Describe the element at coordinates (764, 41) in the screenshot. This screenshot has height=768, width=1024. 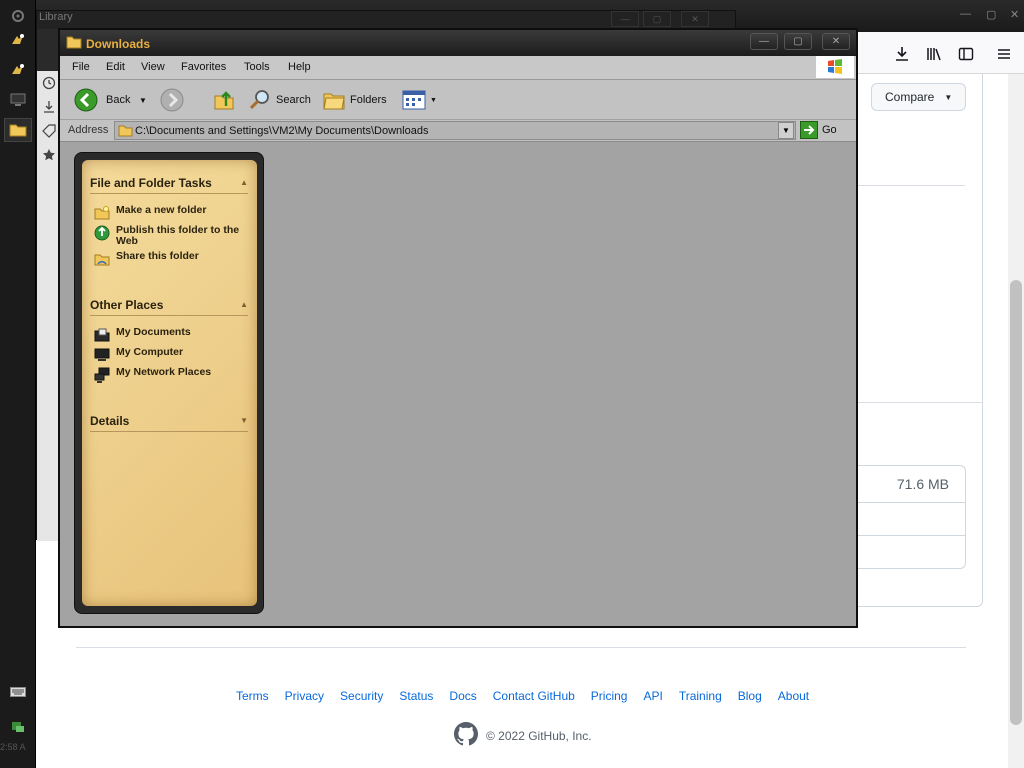
I see `minimize-button: —` at that location.